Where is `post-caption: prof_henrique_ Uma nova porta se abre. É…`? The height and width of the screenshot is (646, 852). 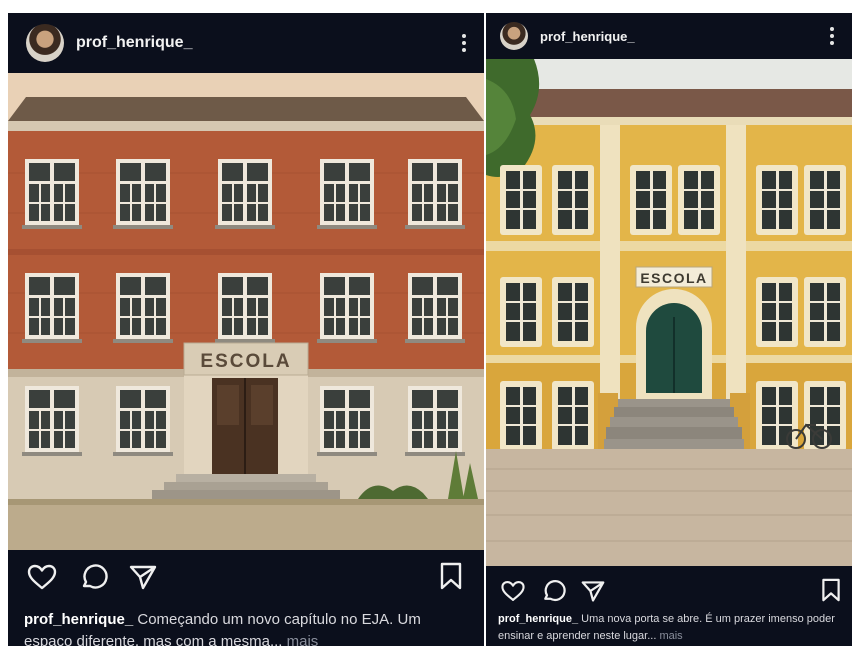
post-caption: prof_henrique_ Uma nova porta se abre. É… is located at coordinates (669, 628).